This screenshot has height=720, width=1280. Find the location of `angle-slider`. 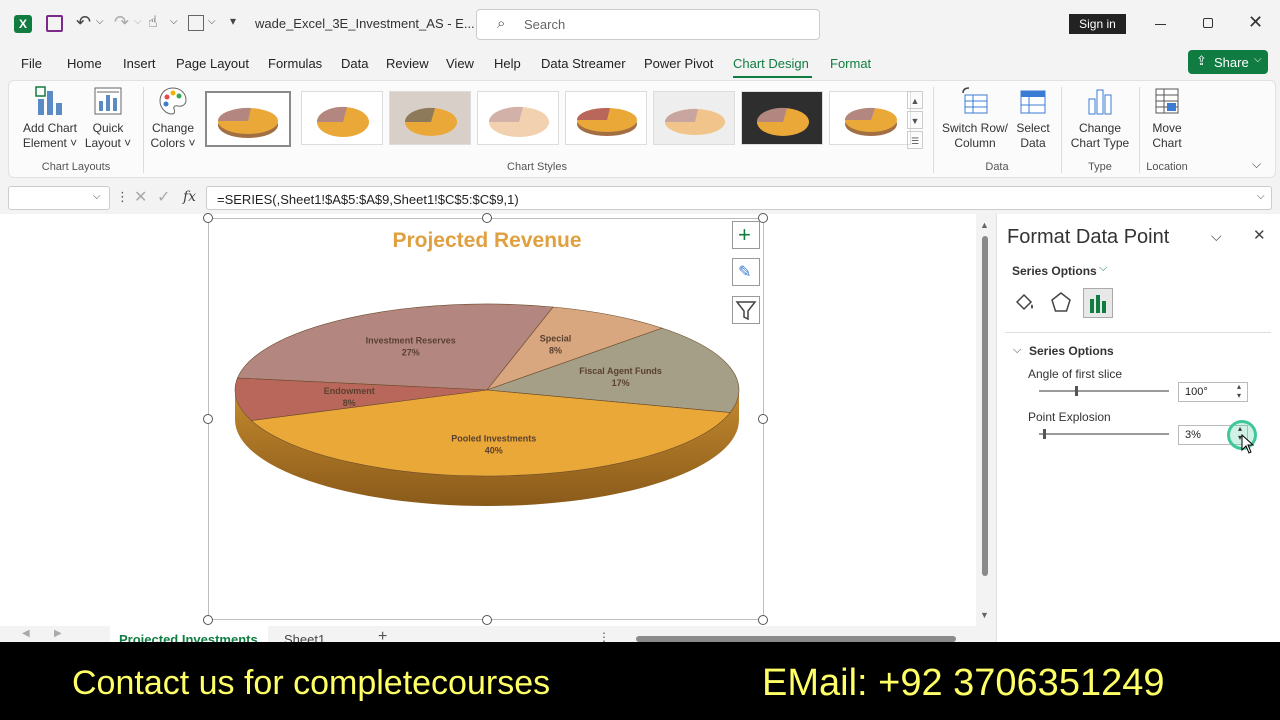

angle-slider is located at coordinates (1104, 391).